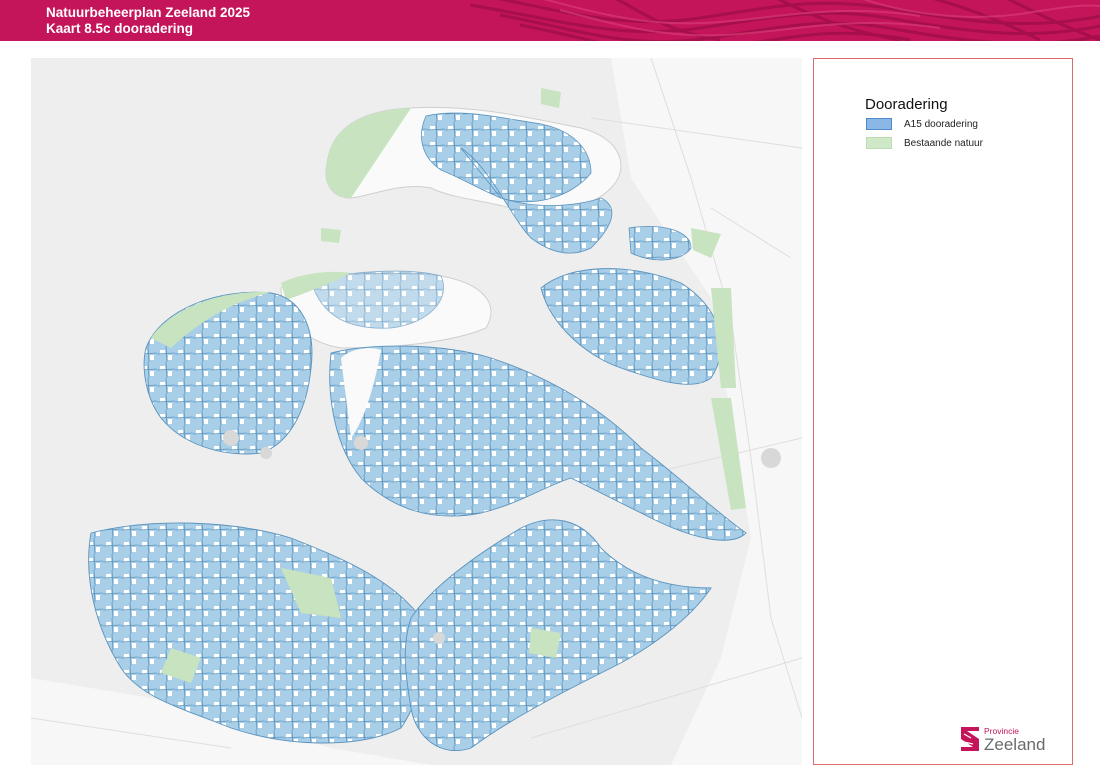 The height and width of the screenshot is (778, 1100). I want to click on map-title: Natuurbeheerplan Zeeland 2025, so click(148, 12).